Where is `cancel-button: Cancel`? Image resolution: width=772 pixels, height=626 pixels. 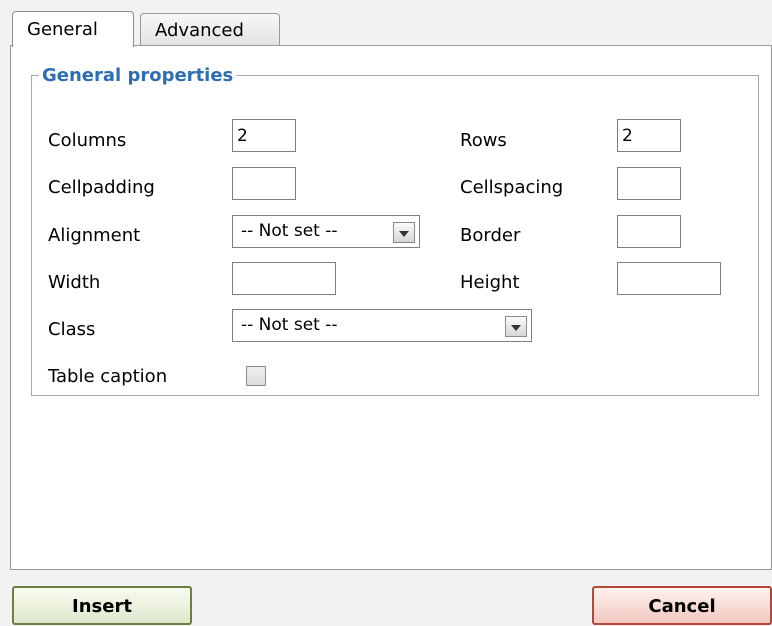
cancel-button: Cancel is located at coordinates (682, 605).